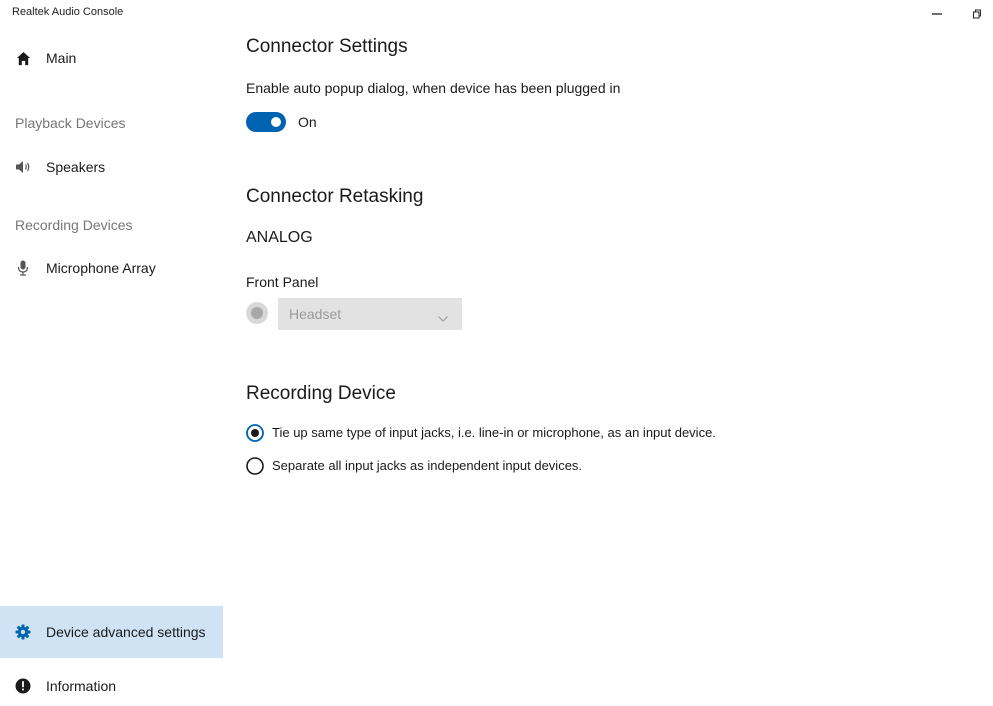 Image resolution: width=993 pixels, height=706 pixels. Describe the element at coordinates (111, 167) in the screenshot. I see `sidebar-item-speakers: Speakers` at that location.